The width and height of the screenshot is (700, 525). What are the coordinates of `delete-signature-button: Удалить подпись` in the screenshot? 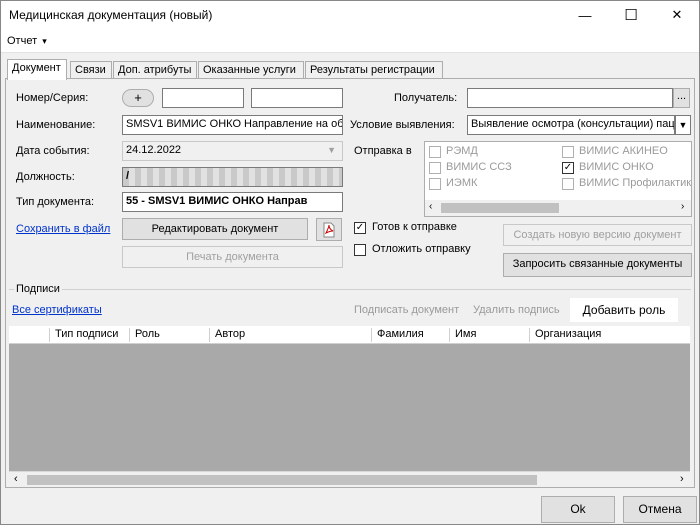 It's located at (516, 310).